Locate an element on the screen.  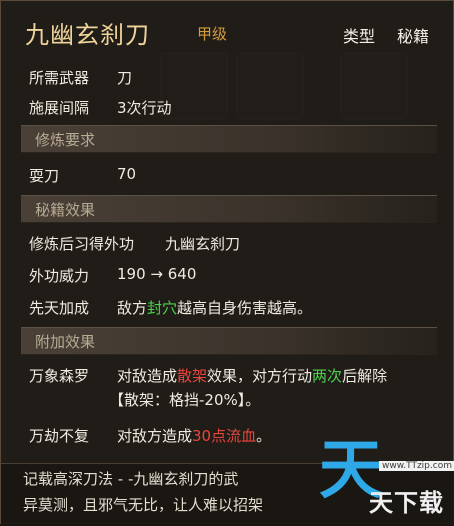
weapon-value: 刀 is located at coordinates (125, 78).